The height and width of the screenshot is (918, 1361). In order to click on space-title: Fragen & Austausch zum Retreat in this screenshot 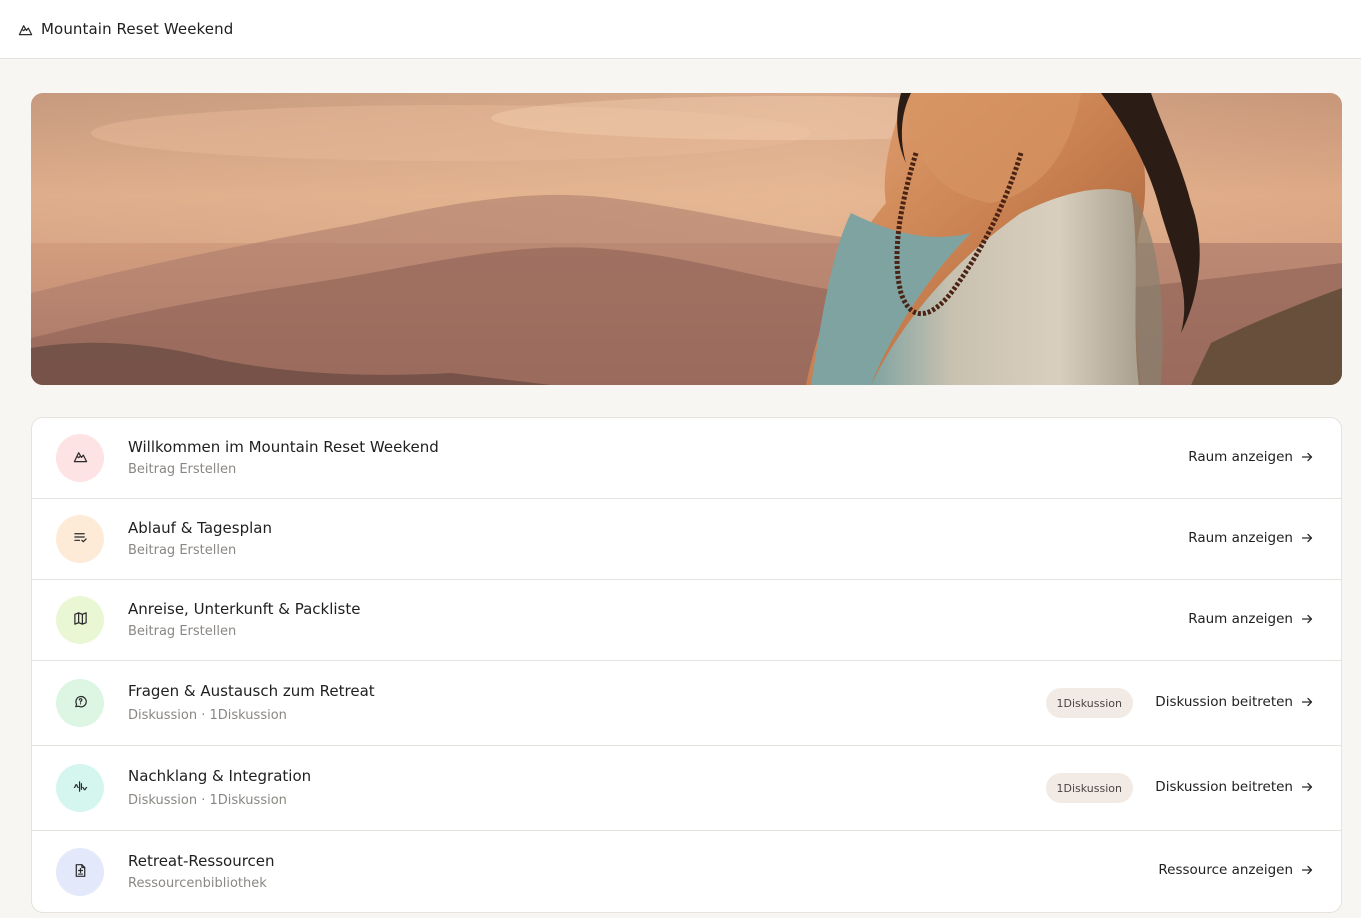, I will do `click(251, 691)`.